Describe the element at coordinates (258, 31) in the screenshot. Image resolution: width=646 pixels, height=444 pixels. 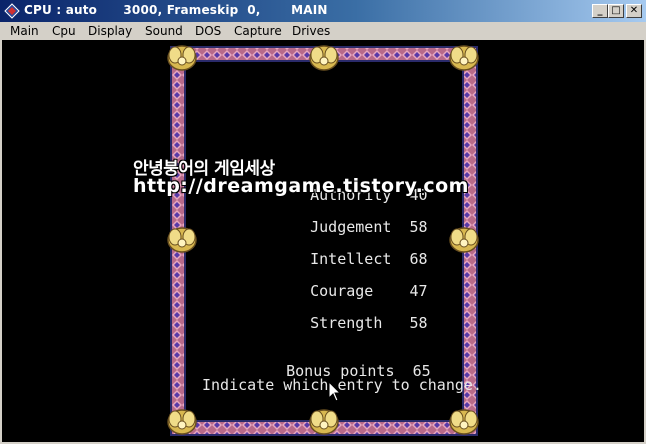
I see `menu-capture: Capture` at that location.